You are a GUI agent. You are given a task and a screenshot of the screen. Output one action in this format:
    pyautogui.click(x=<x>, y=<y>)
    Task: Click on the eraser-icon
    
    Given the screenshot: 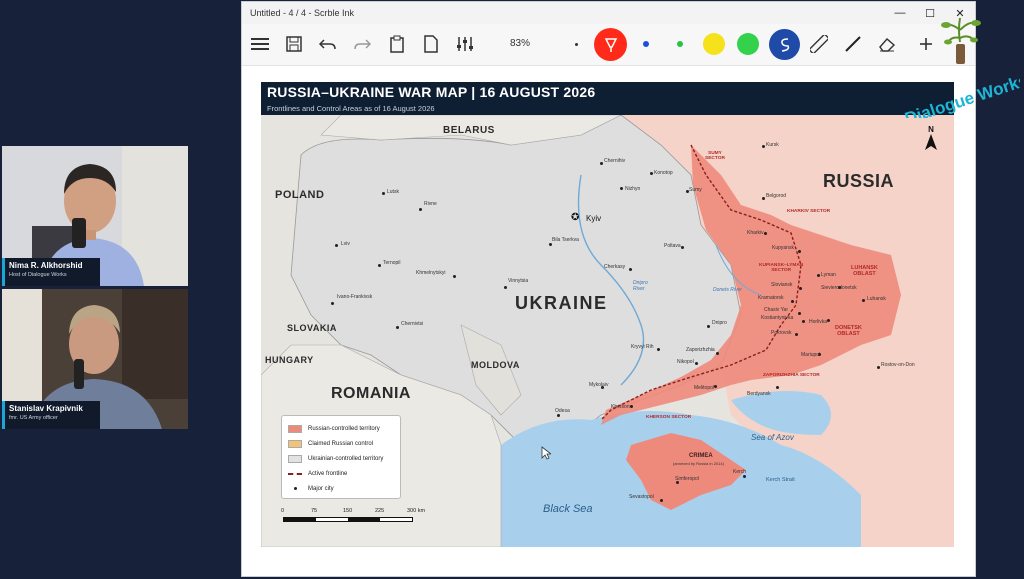 What is the action you would take?
    pyautogui.click(x=887, y=44)
    